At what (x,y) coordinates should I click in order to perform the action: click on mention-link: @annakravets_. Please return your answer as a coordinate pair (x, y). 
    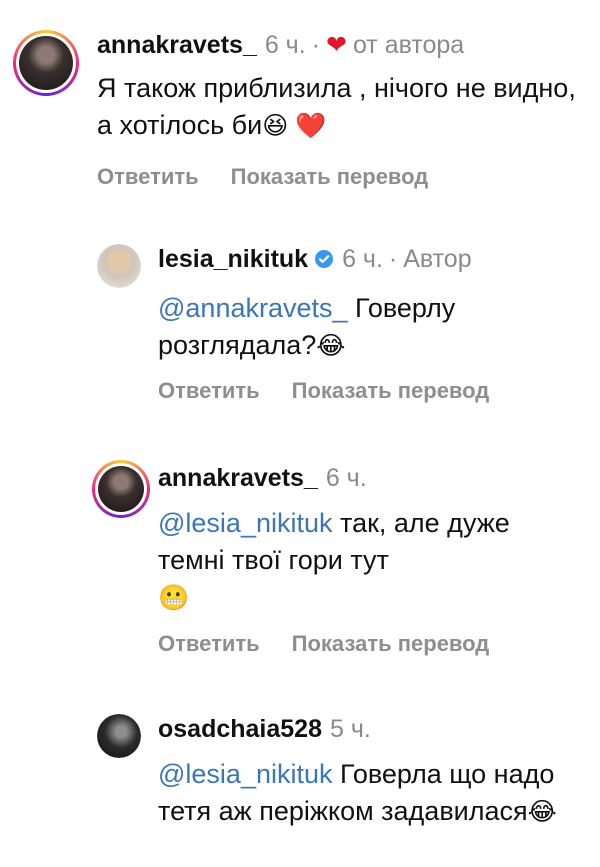
    Looking at the image, I should click on (253, 308).